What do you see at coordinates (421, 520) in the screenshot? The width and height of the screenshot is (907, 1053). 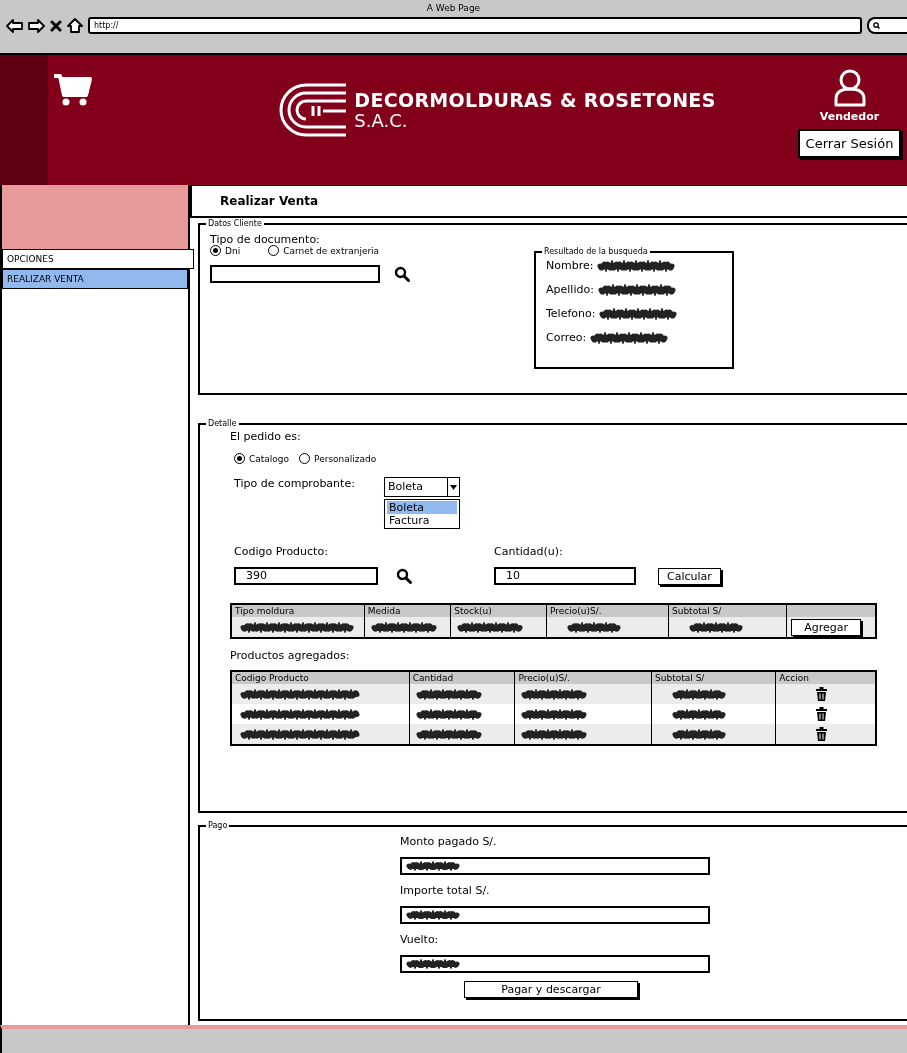 I see `dropdown-option: Factura` at bounding box center [421, 520].